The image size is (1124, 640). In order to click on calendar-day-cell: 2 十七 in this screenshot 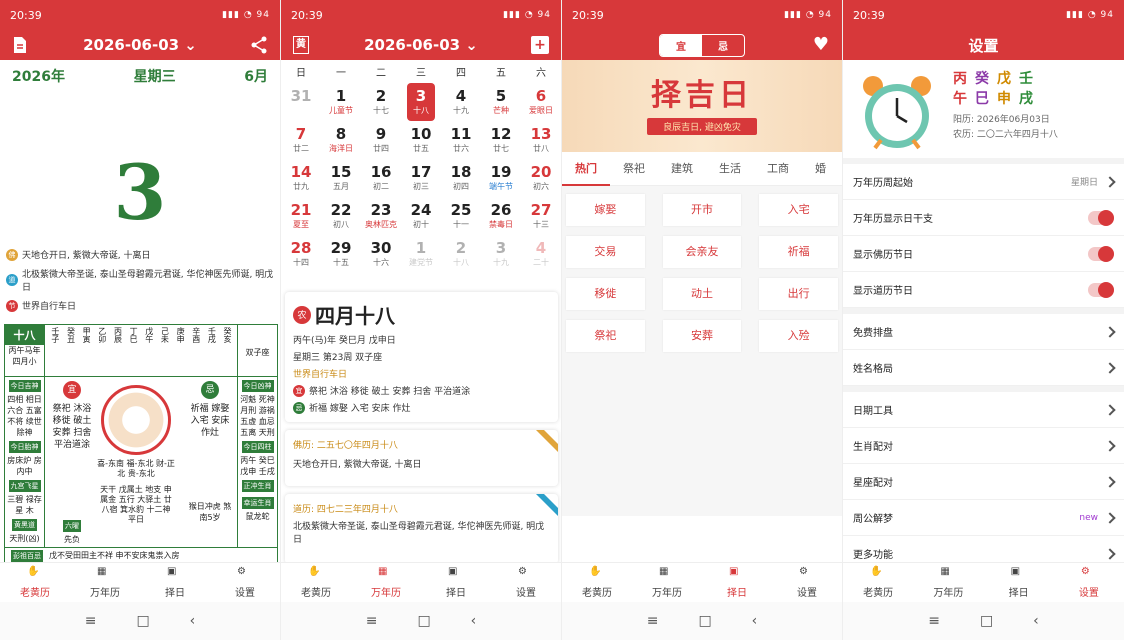, I will do `click(381, 102)`.